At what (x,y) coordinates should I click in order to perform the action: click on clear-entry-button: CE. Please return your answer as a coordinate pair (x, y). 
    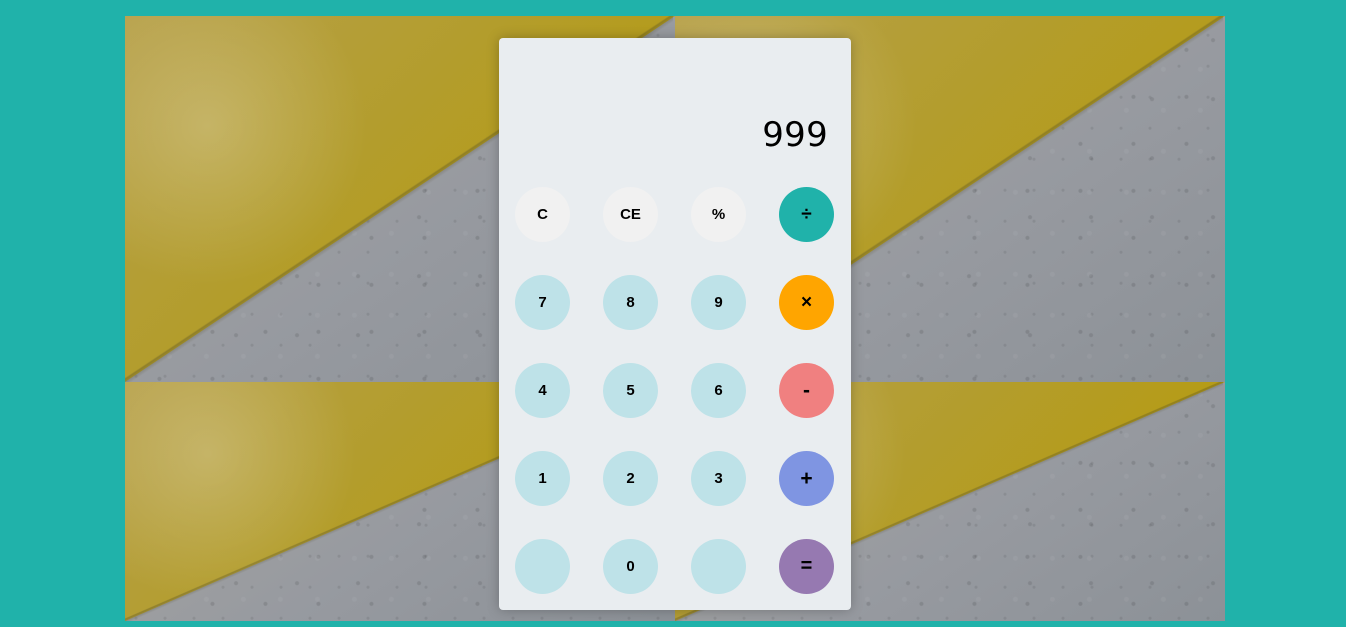
    Looking at the image, I should click on (630, 214).